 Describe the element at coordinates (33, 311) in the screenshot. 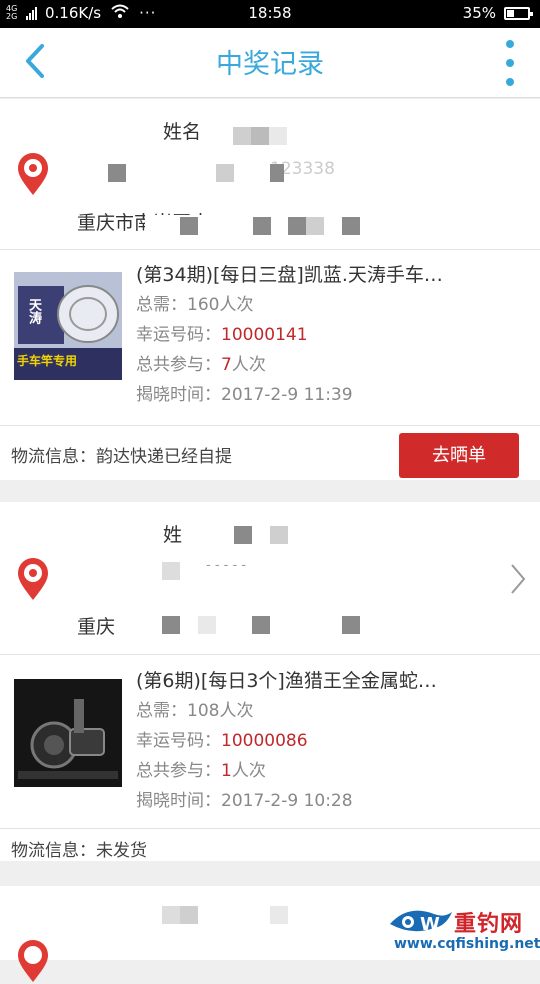

I see `product-image-brand: 天涛` at that location.